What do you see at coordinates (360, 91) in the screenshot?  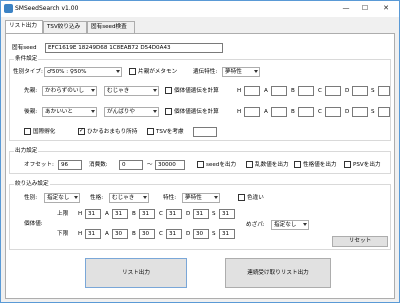 I see `lead-iv-d-input` at bounding box center [360, 91].